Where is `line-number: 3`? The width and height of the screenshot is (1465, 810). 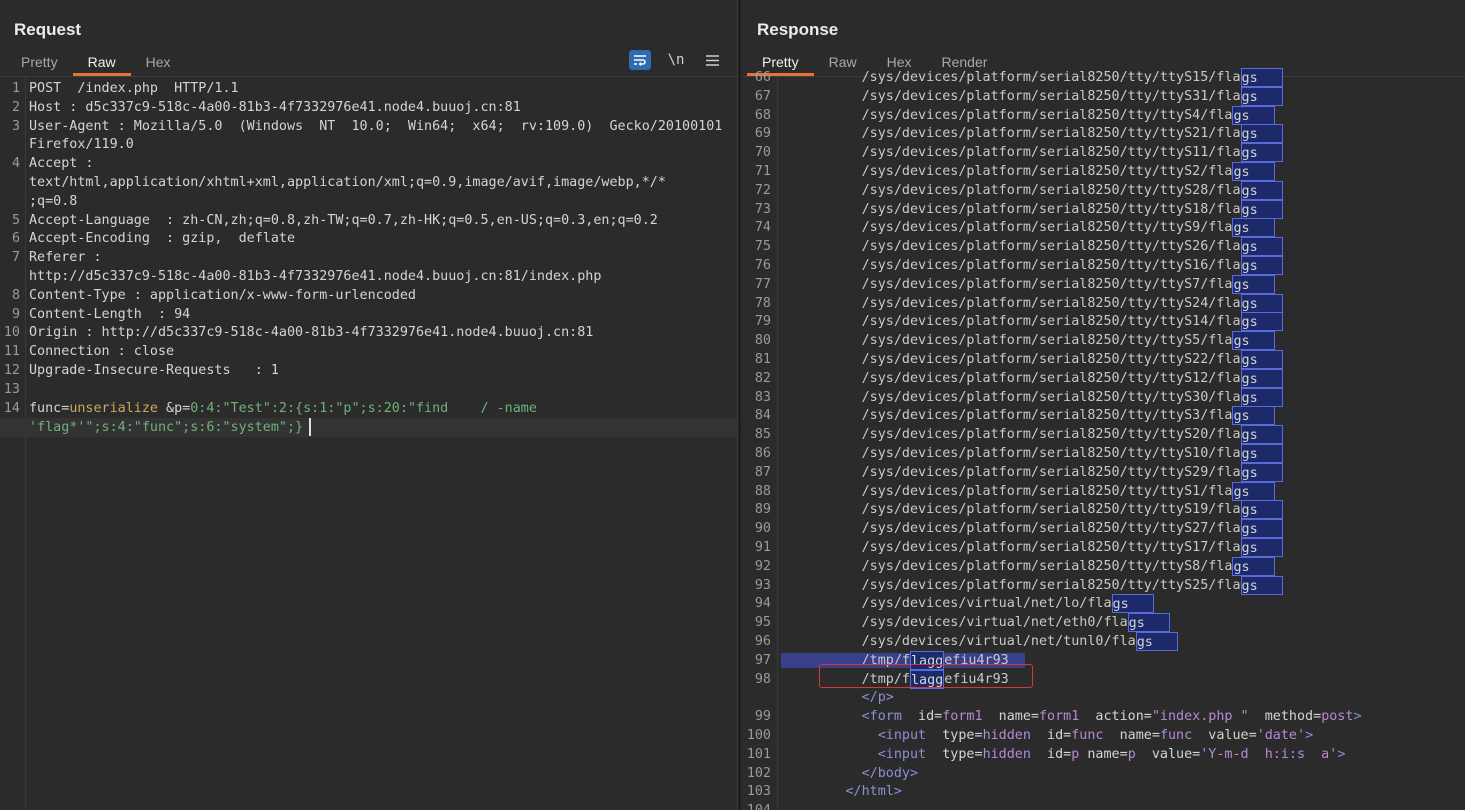
line-number: 3 is located at coordinates (15, 126).